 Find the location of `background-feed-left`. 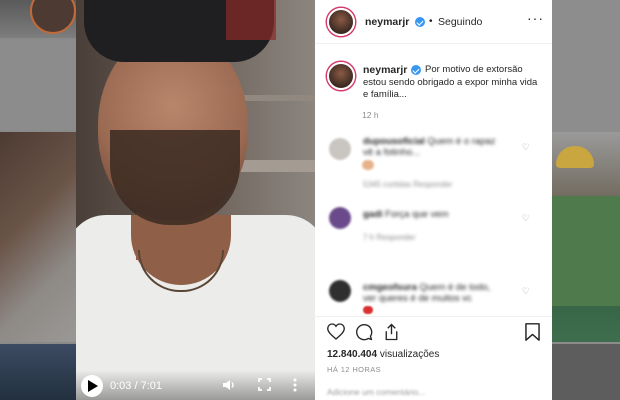

background-feed-left is located at coordinates (38, 200).